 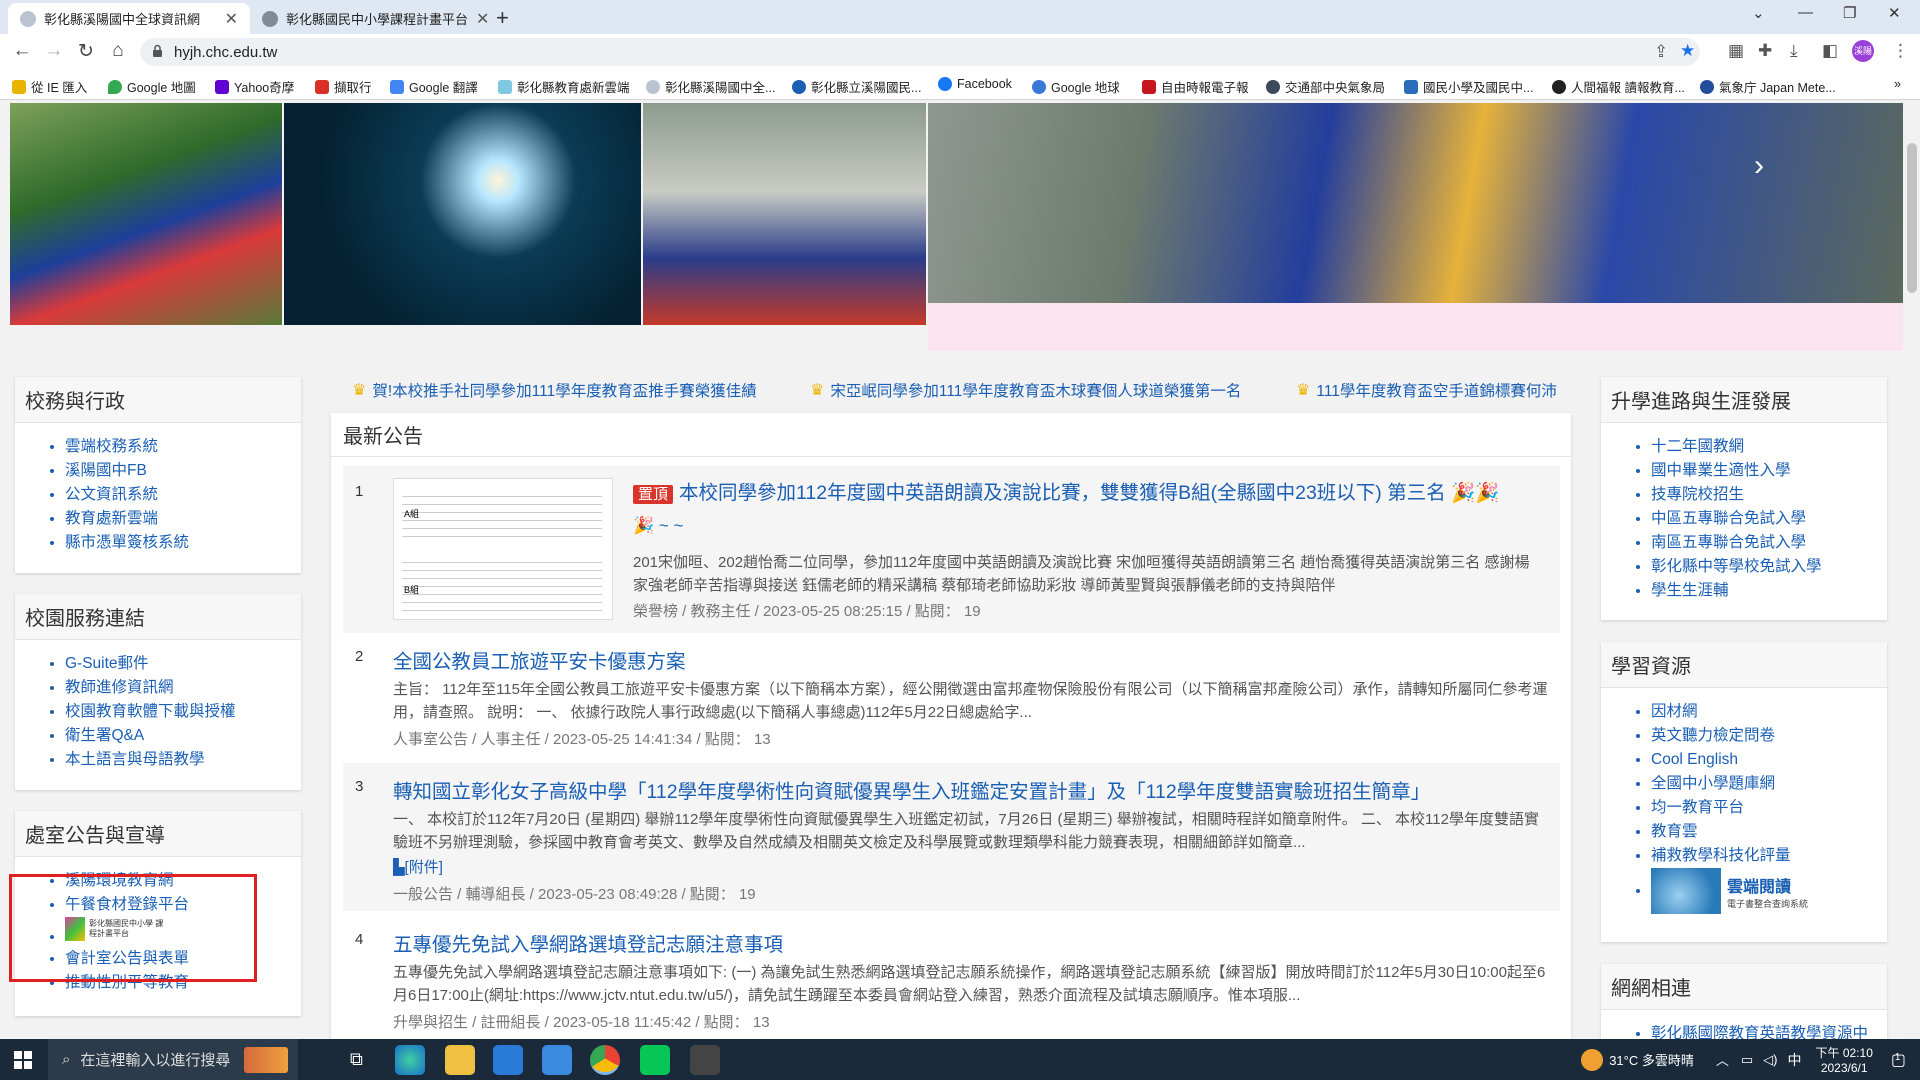 I want to click on store-icon, so click(x=508, y=1060).